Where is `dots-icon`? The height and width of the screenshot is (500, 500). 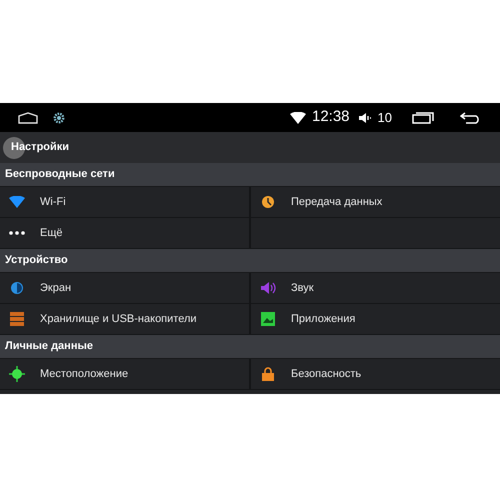
dots-icon is located at coordinates (17, 233).